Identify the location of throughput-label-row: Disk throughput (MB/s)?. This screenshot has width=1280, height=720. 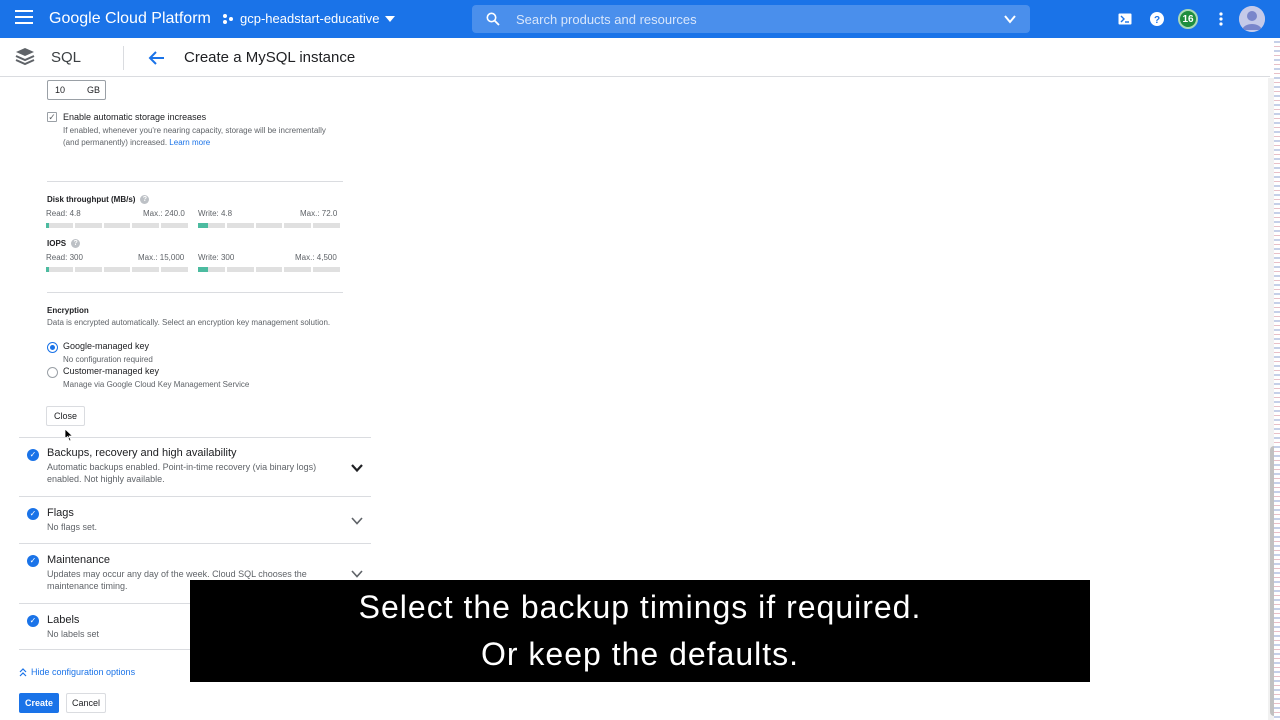
(98, 200).